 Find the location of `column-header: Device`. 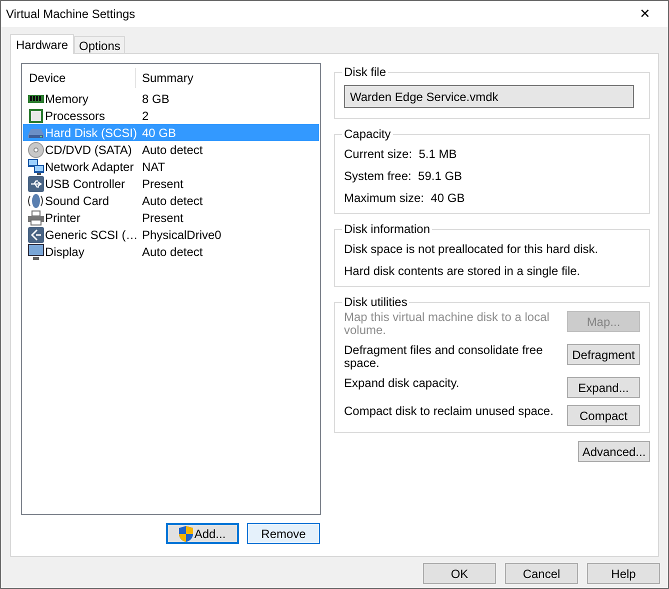

column-header: Device is located at coordinates (79, 78).